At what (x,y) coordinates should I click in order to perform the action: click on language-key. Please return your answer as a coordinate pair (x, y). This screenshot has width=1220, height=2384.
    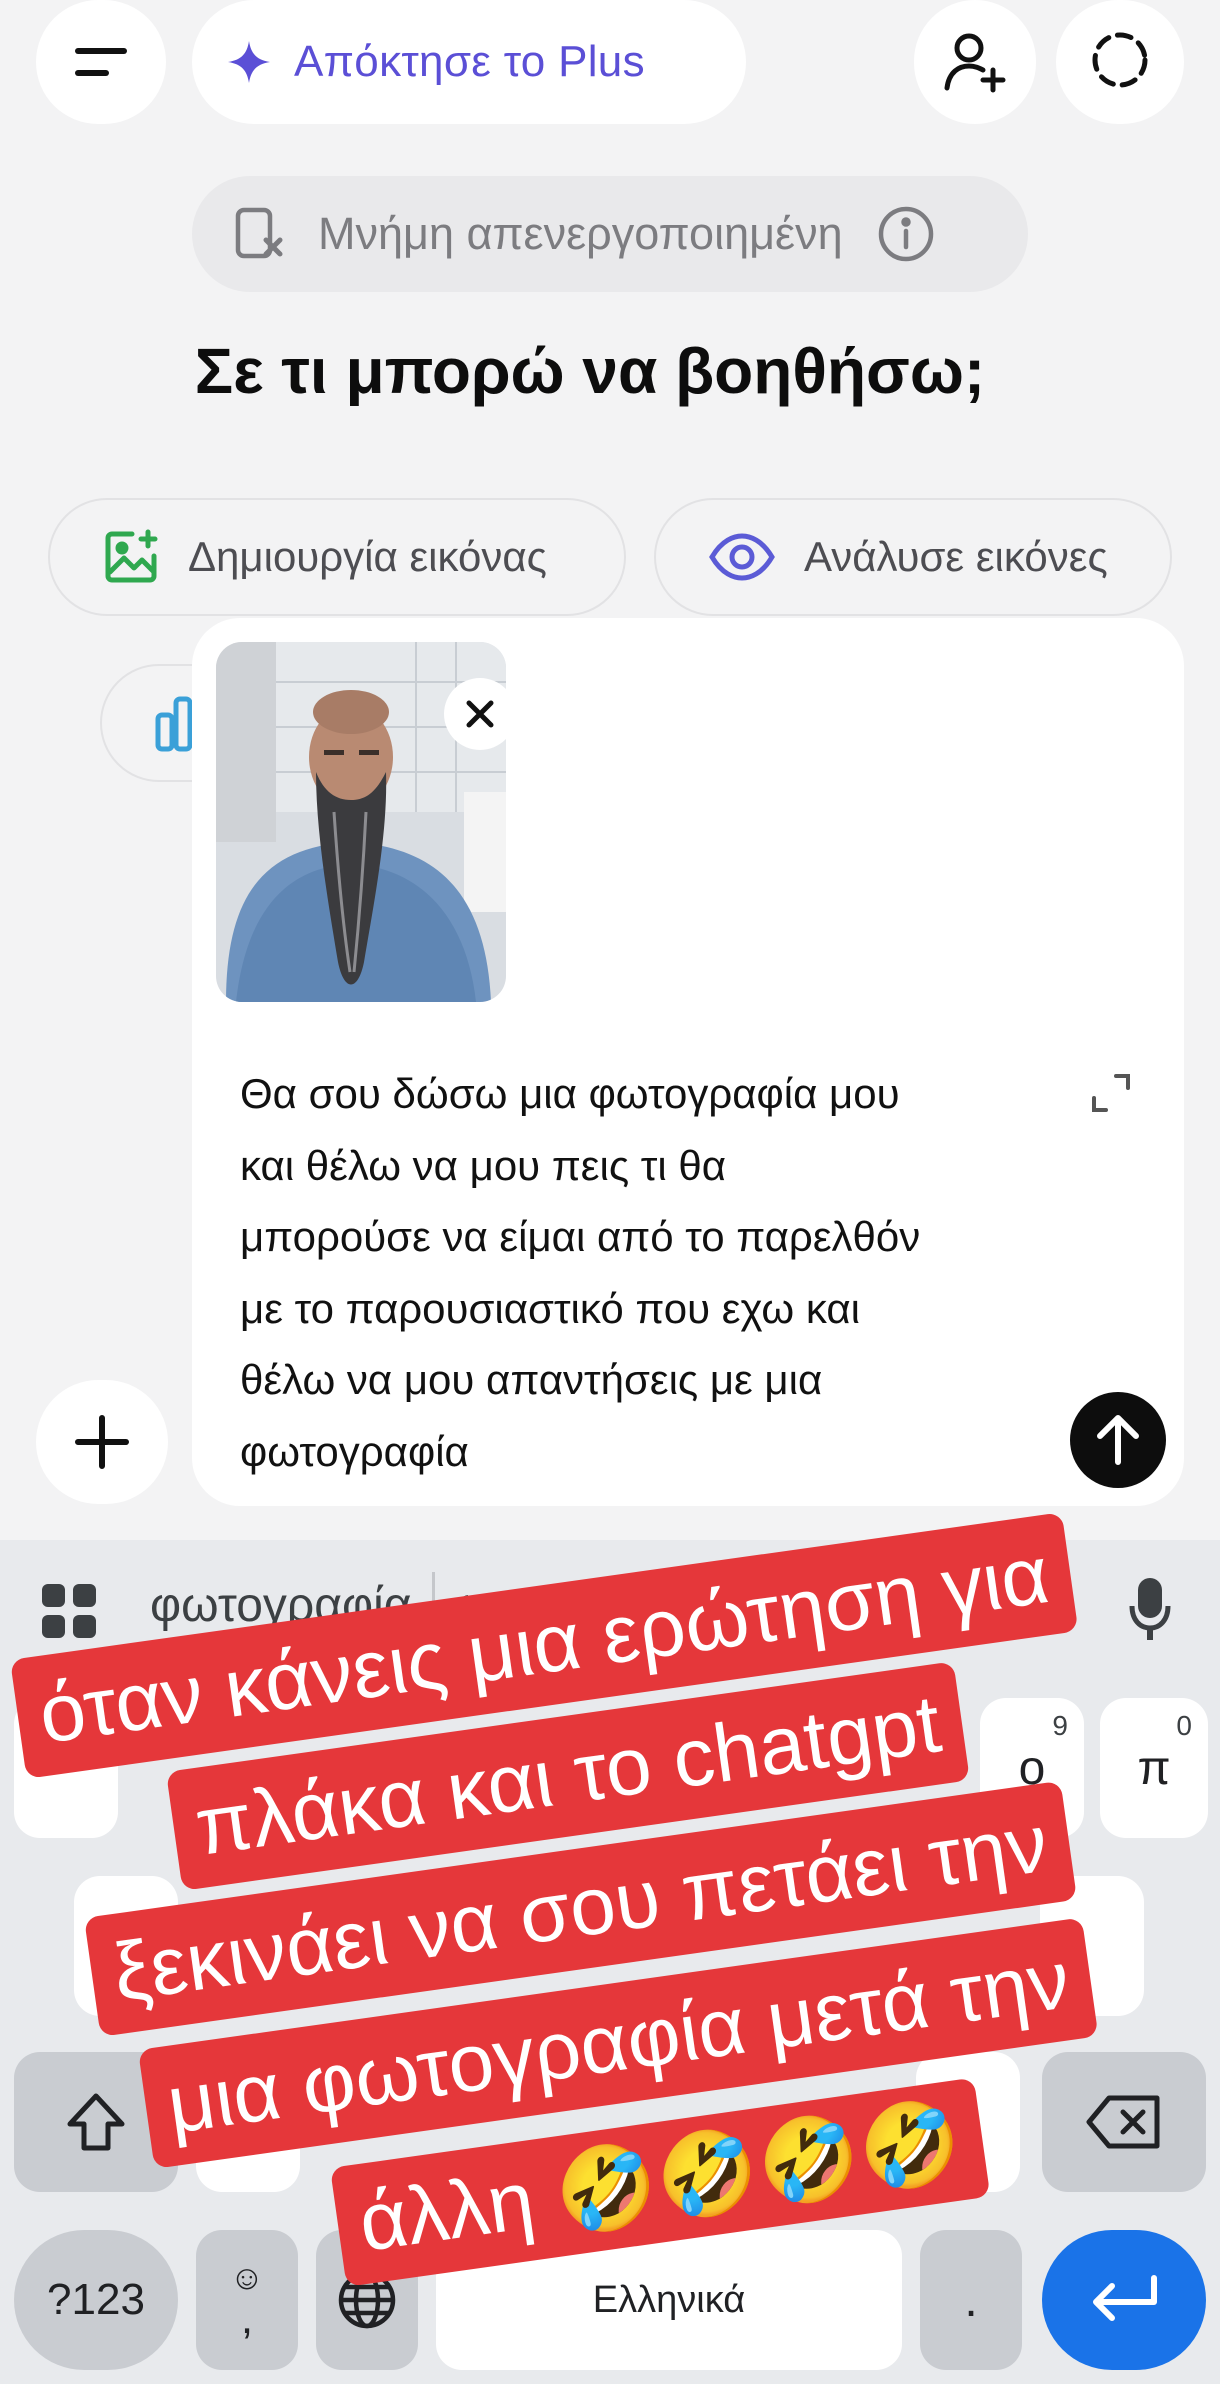
    Looking at the image, I should click on (367, 2300).